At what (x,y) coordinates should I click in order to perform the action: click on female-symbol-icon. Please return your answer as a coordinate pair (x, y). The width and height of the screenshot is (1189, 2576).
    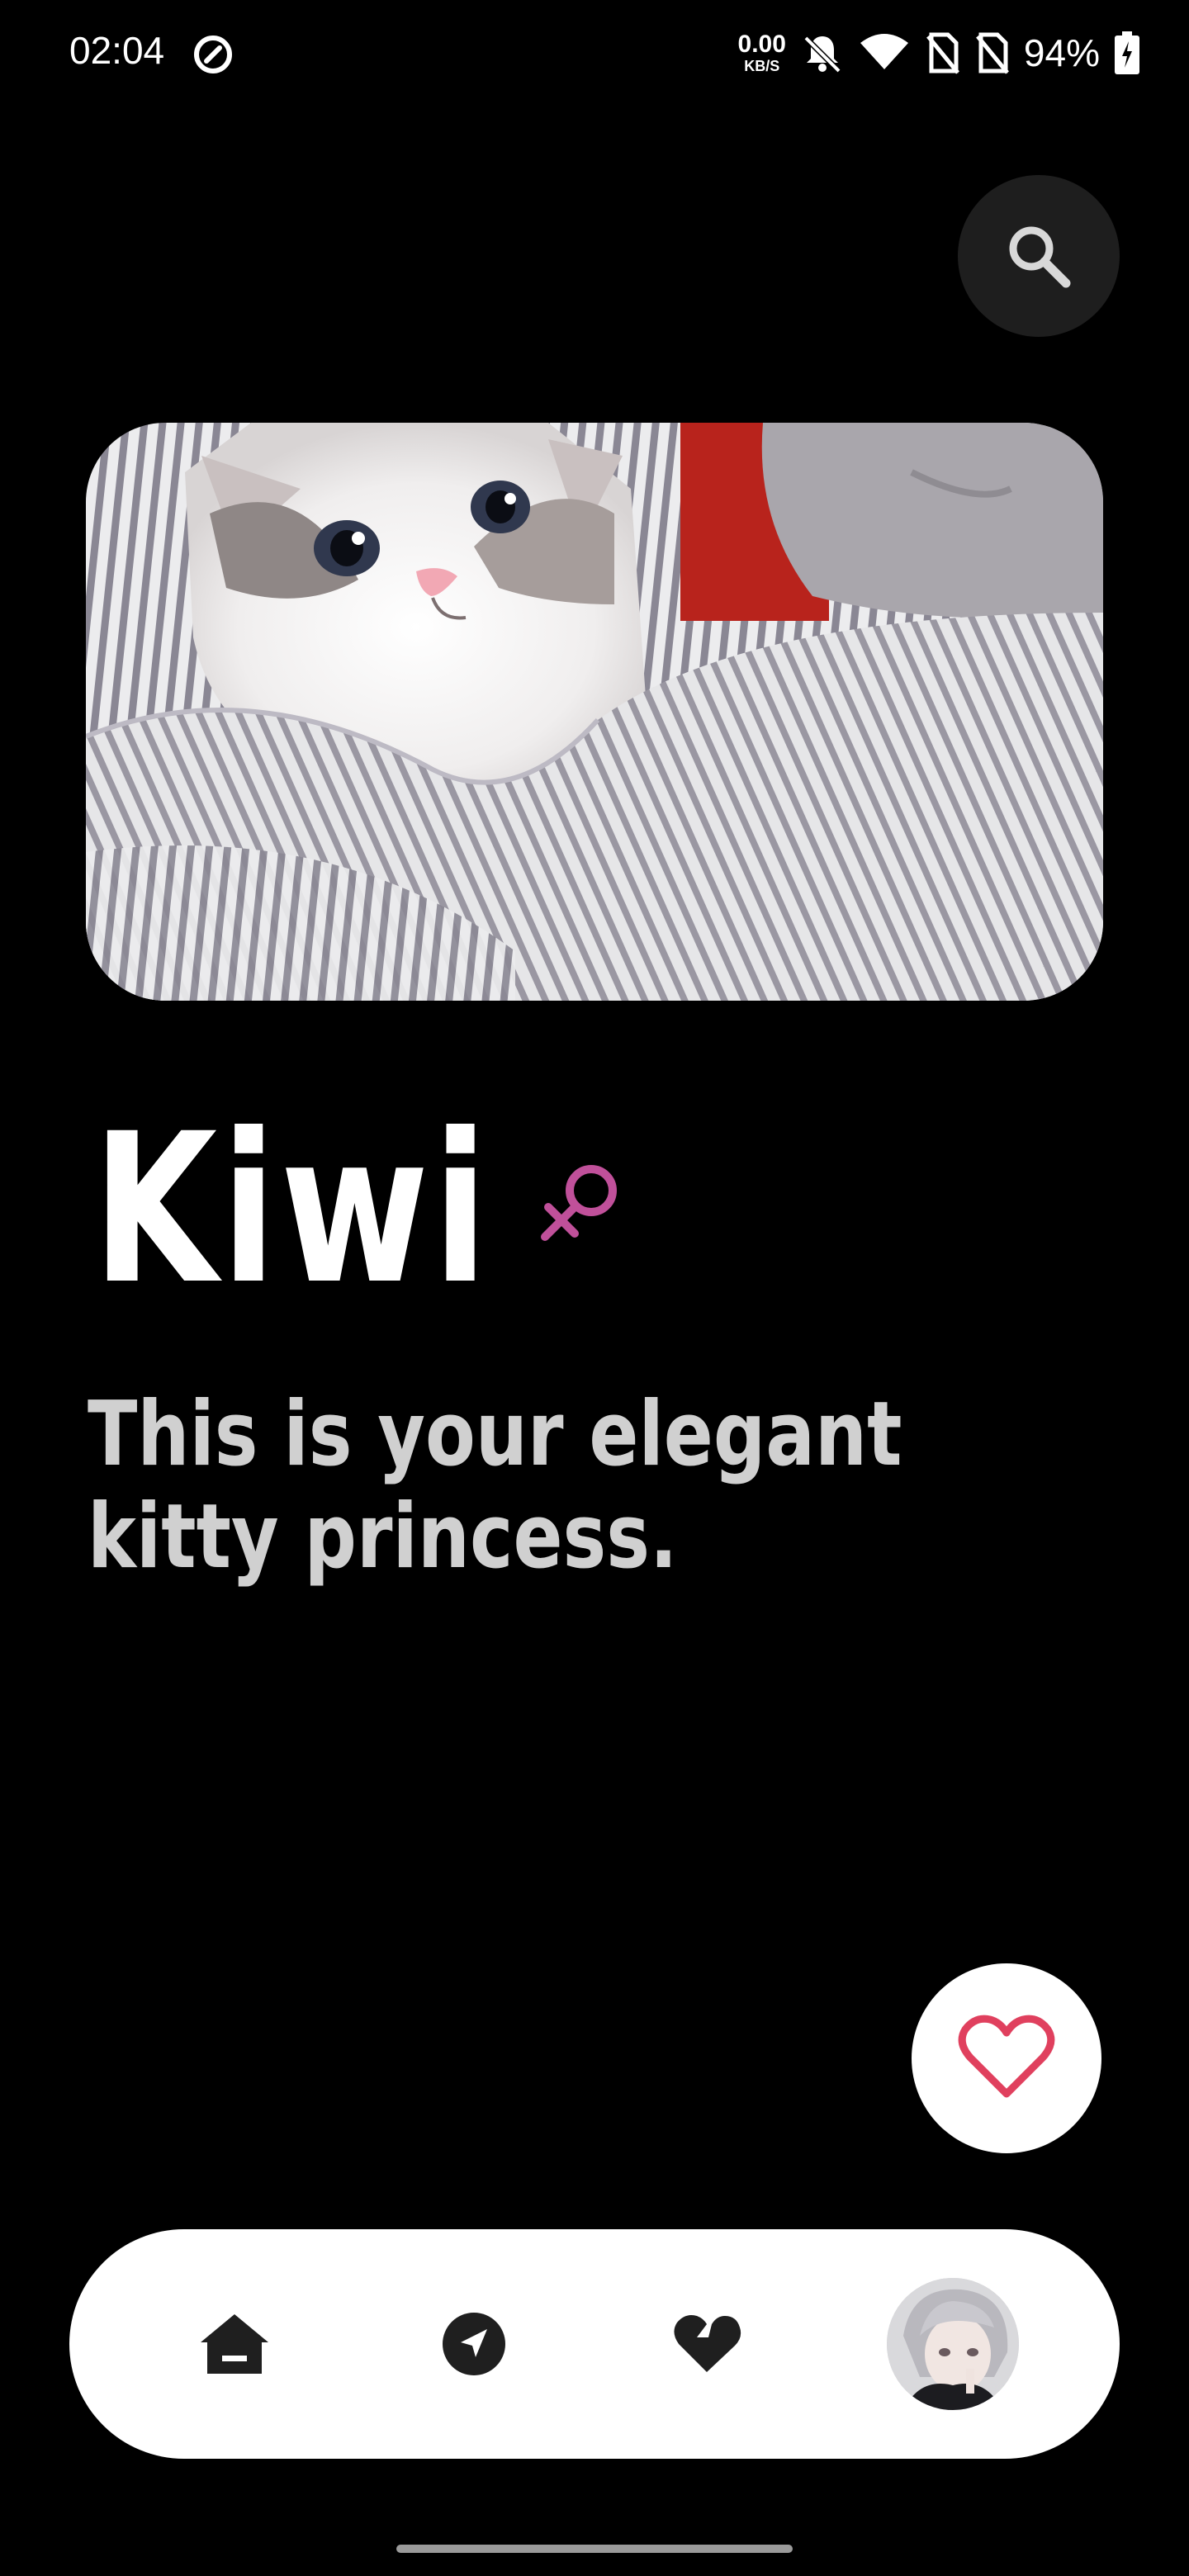
    Looking at the image, I should click on (579, 1203).